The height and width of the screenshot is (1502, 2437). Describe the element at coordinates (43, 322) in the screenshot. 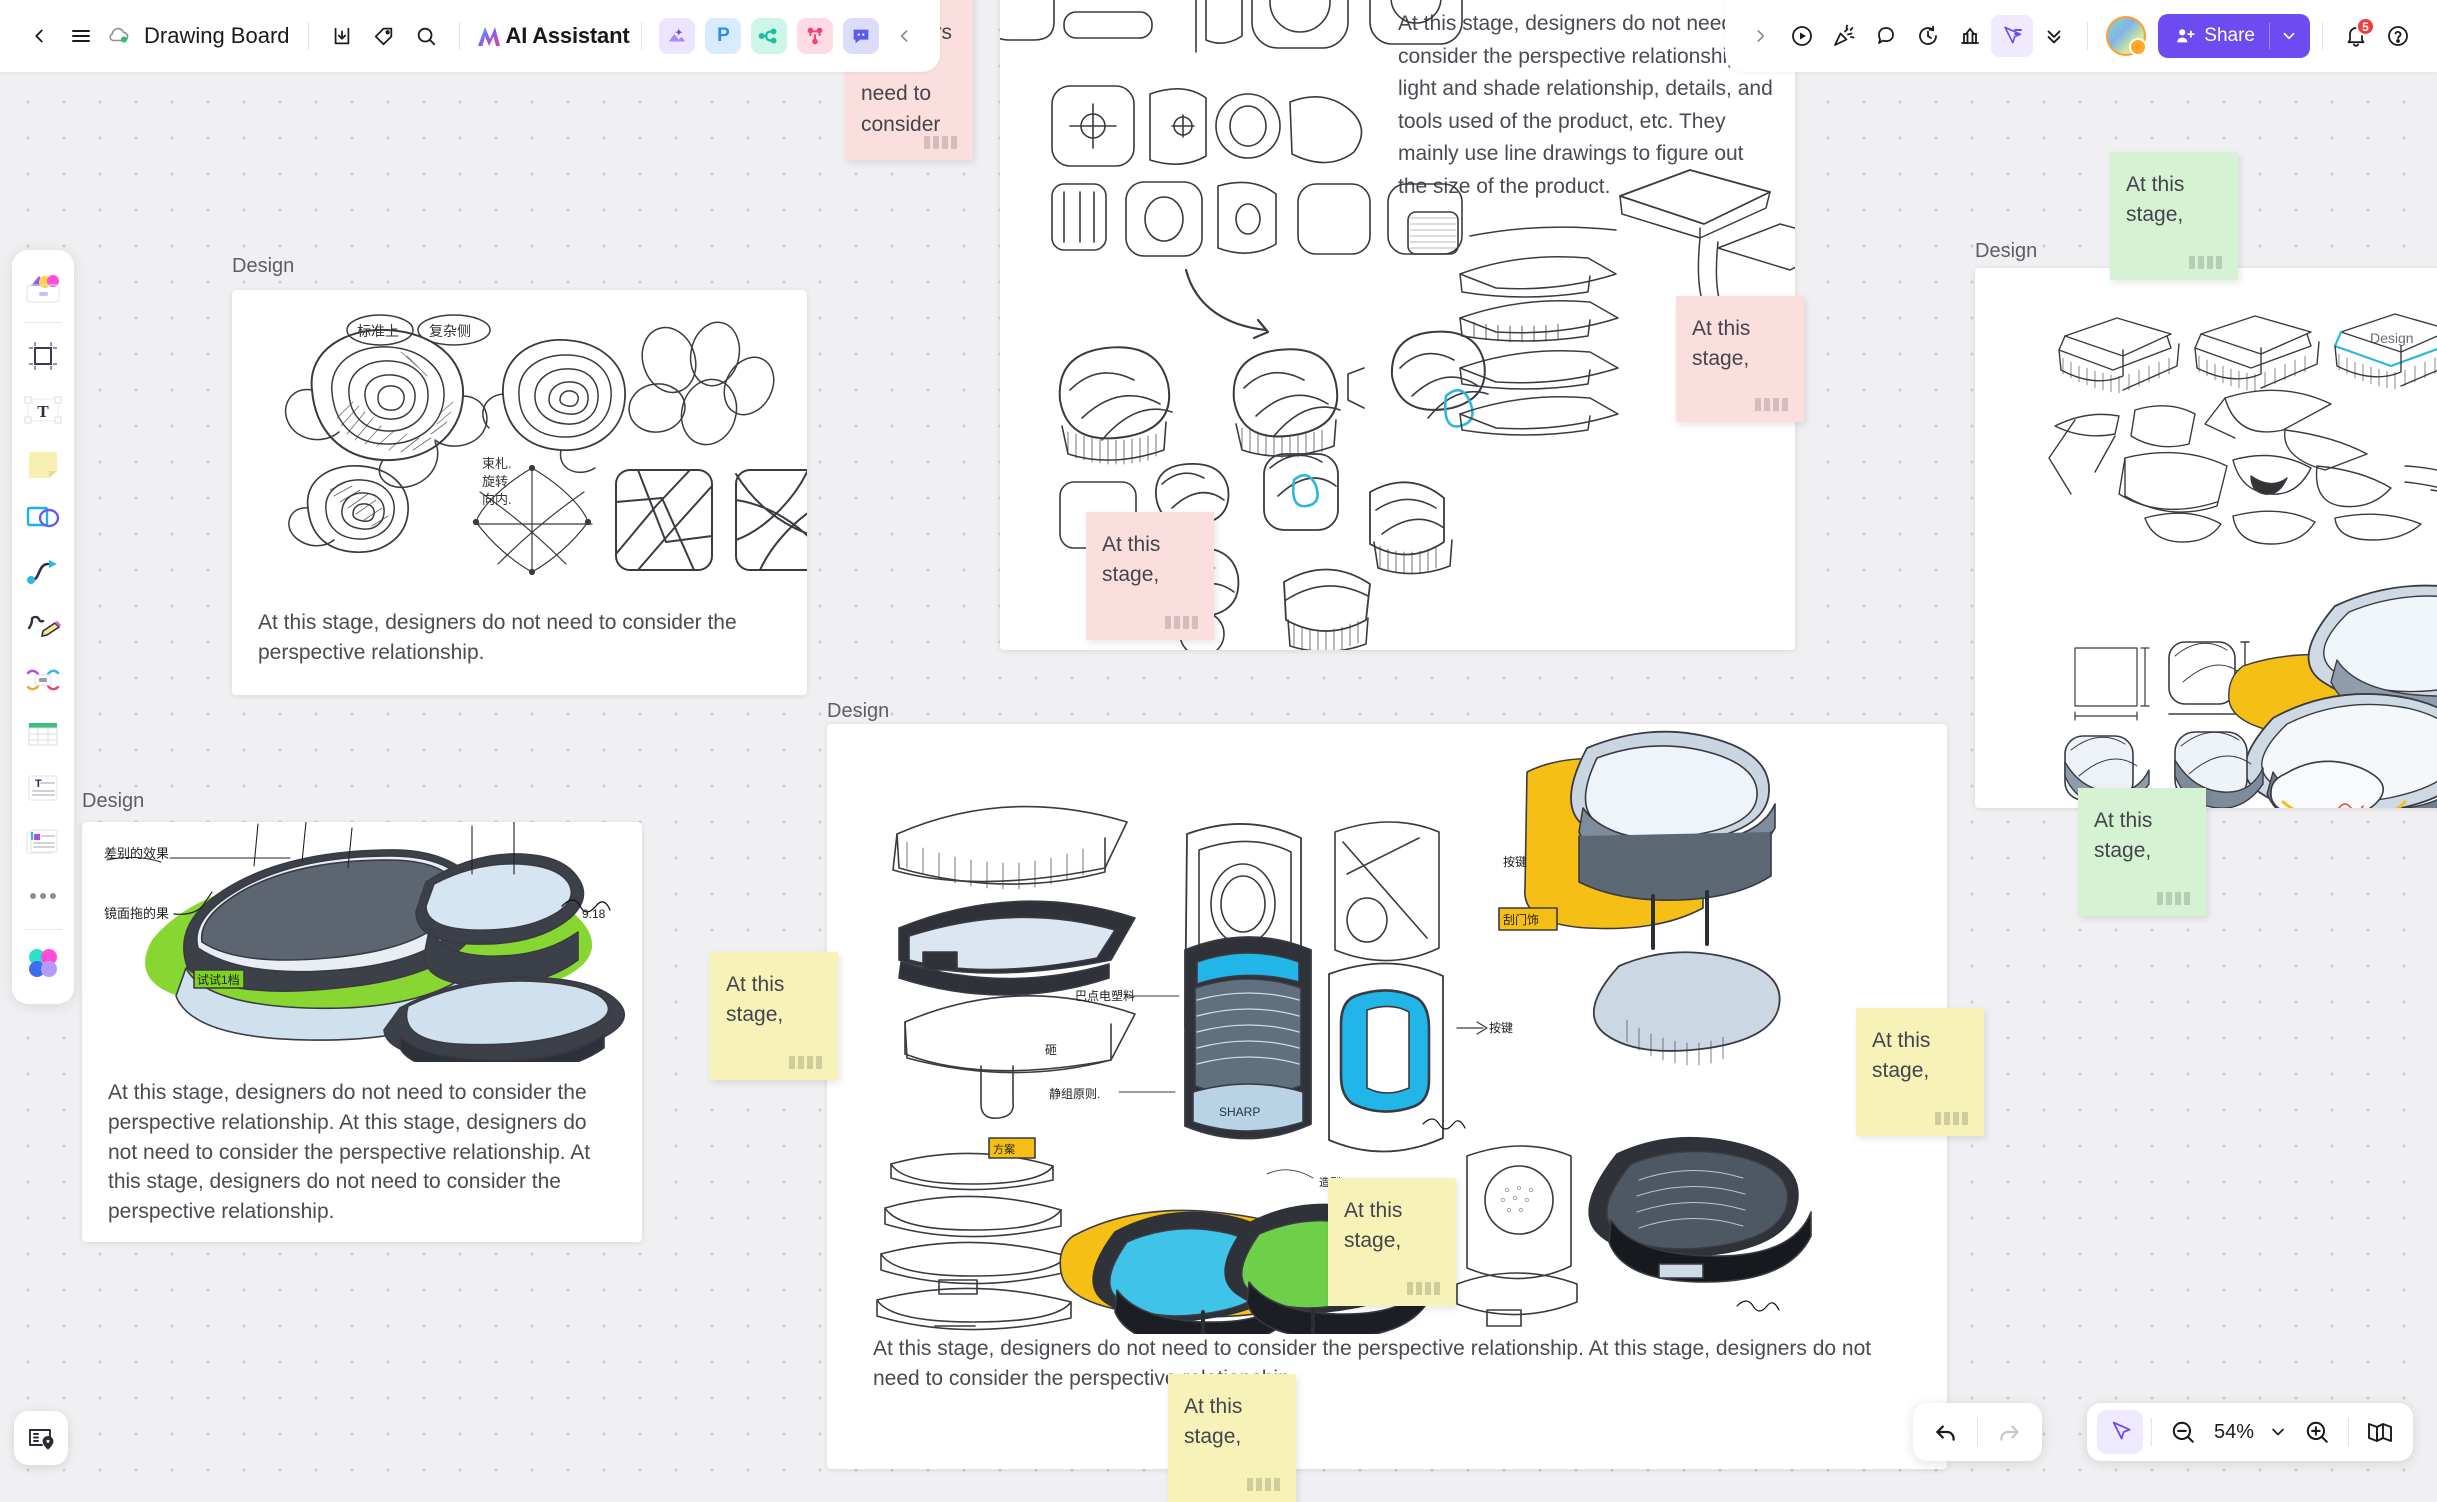

I see `rail-divider` at that location.